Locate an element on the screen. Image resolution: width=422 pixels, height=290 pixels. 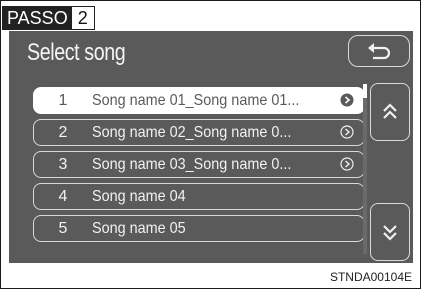
model-badge-label: PASSO is located at coordinates (37, 18).